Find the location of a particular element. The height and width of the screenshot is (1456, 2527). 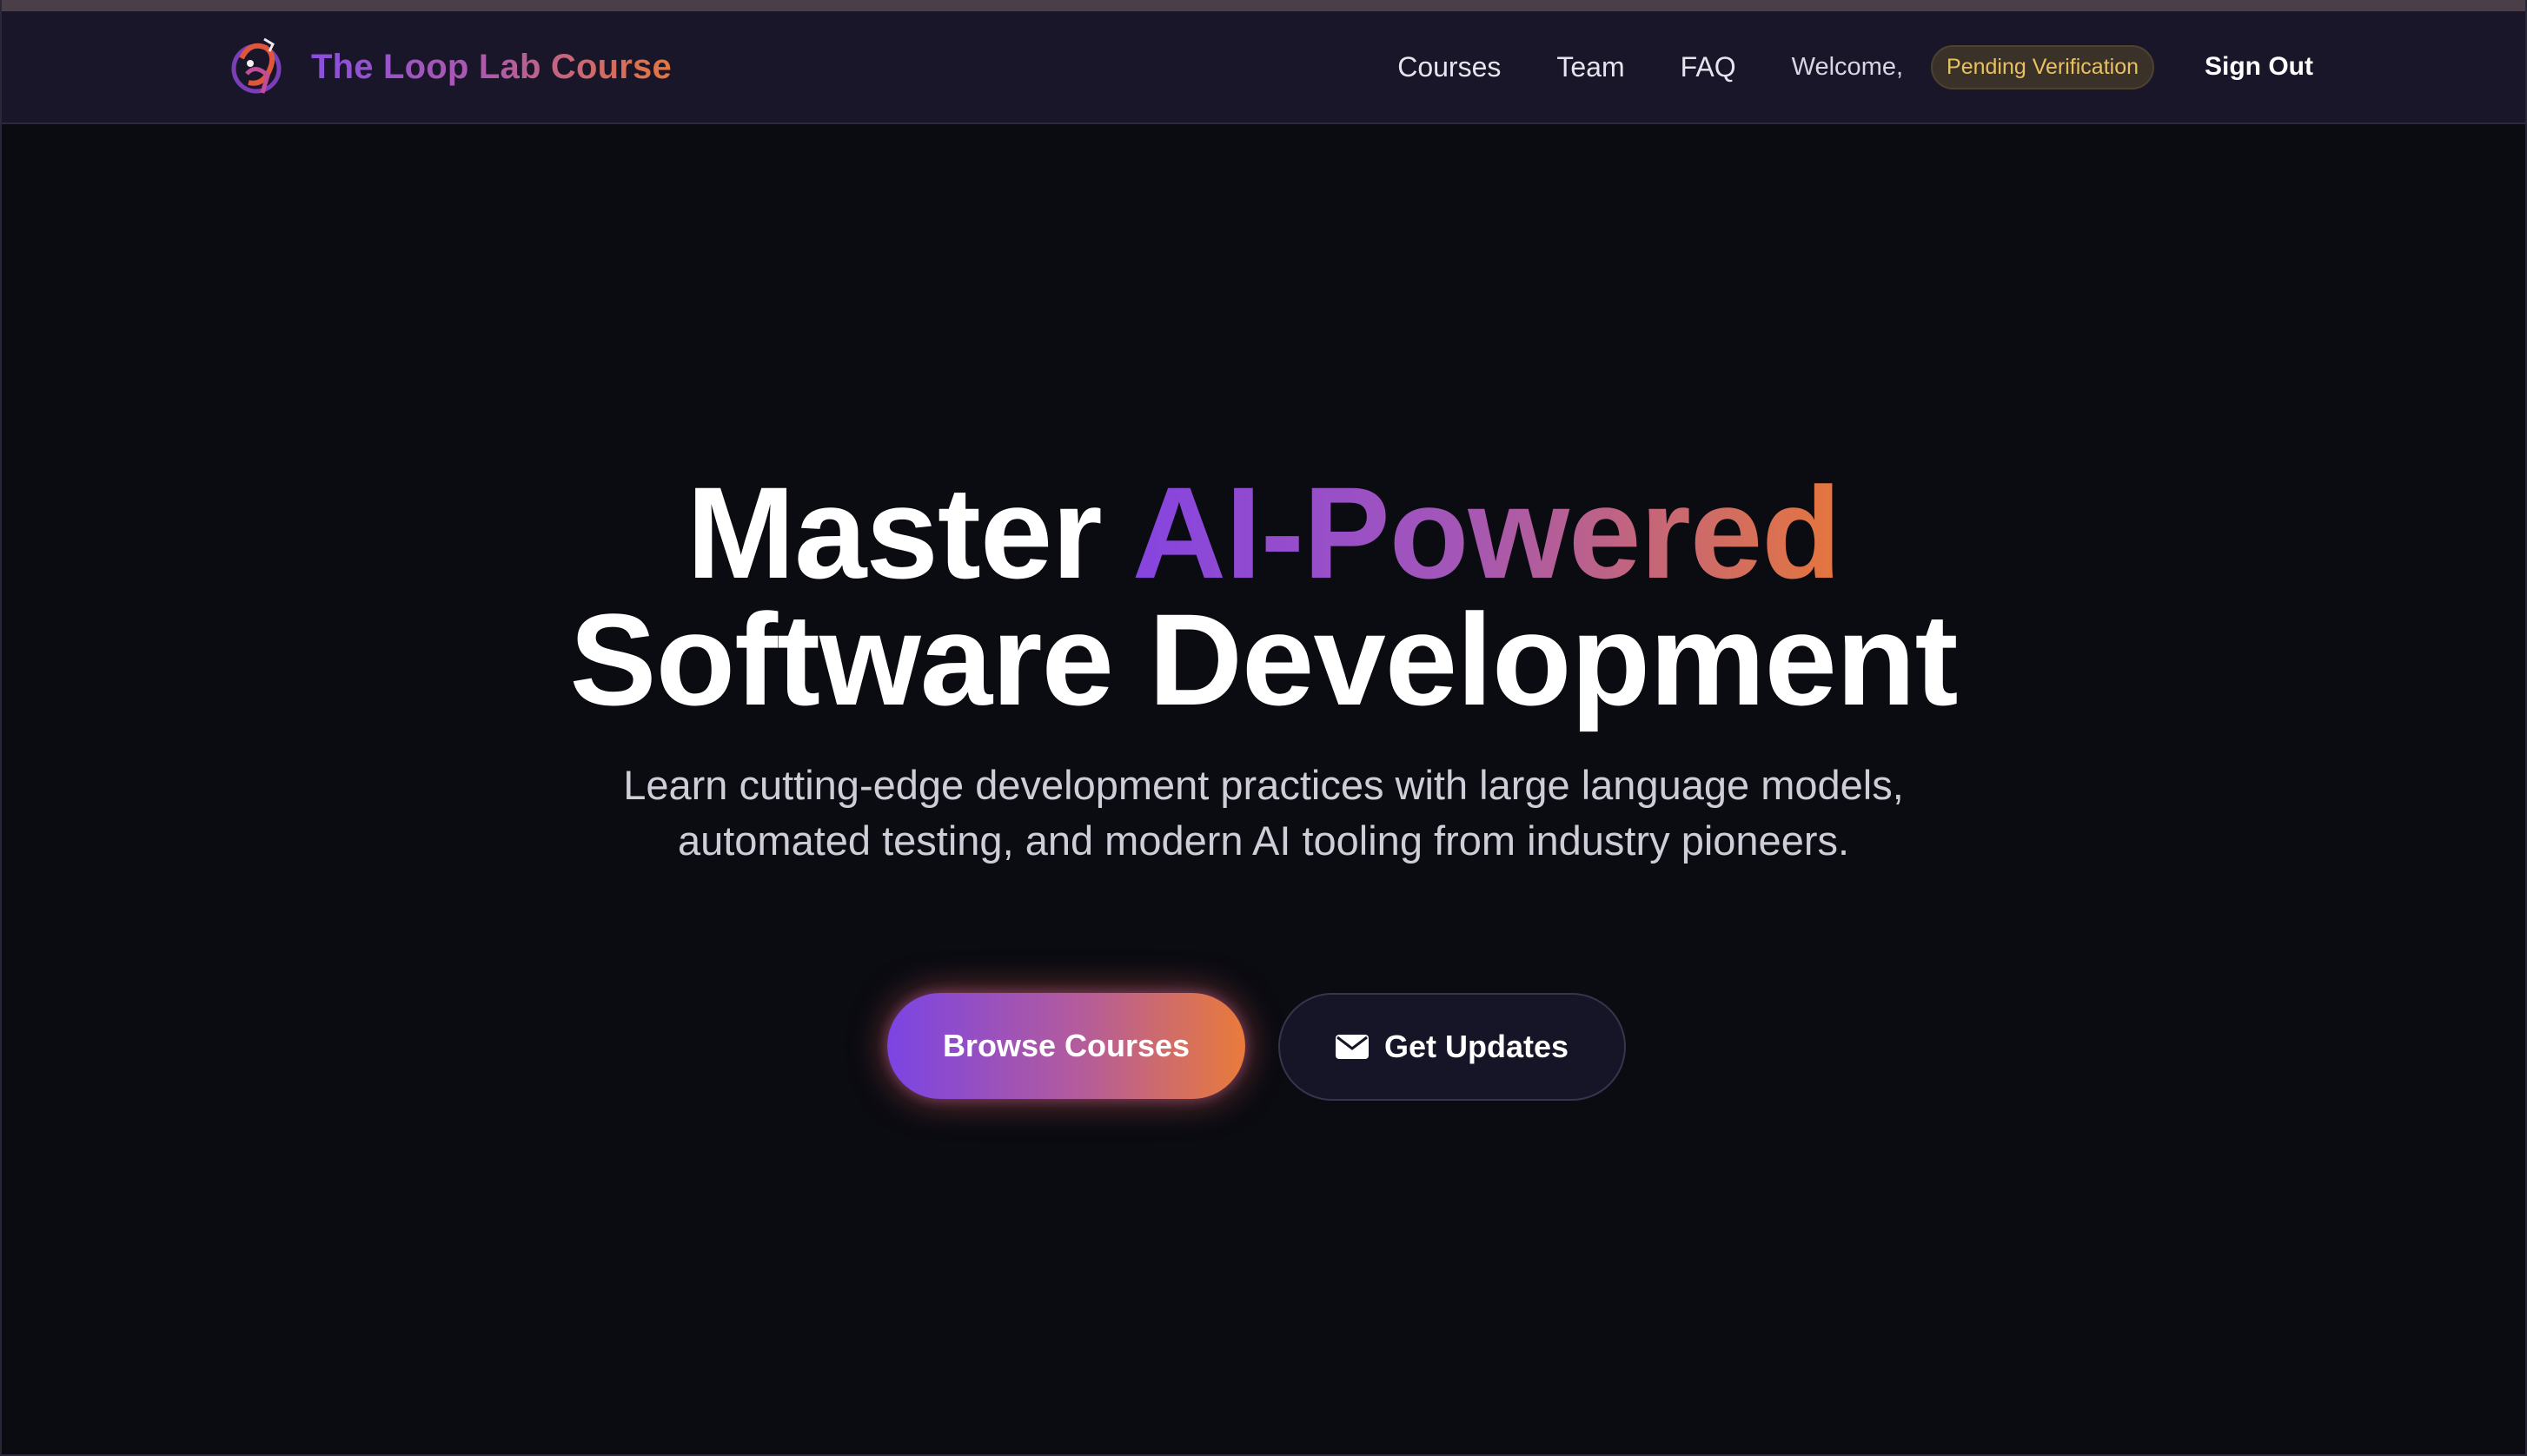

nav-link-team: Team is located at coordinates (1590, 67).